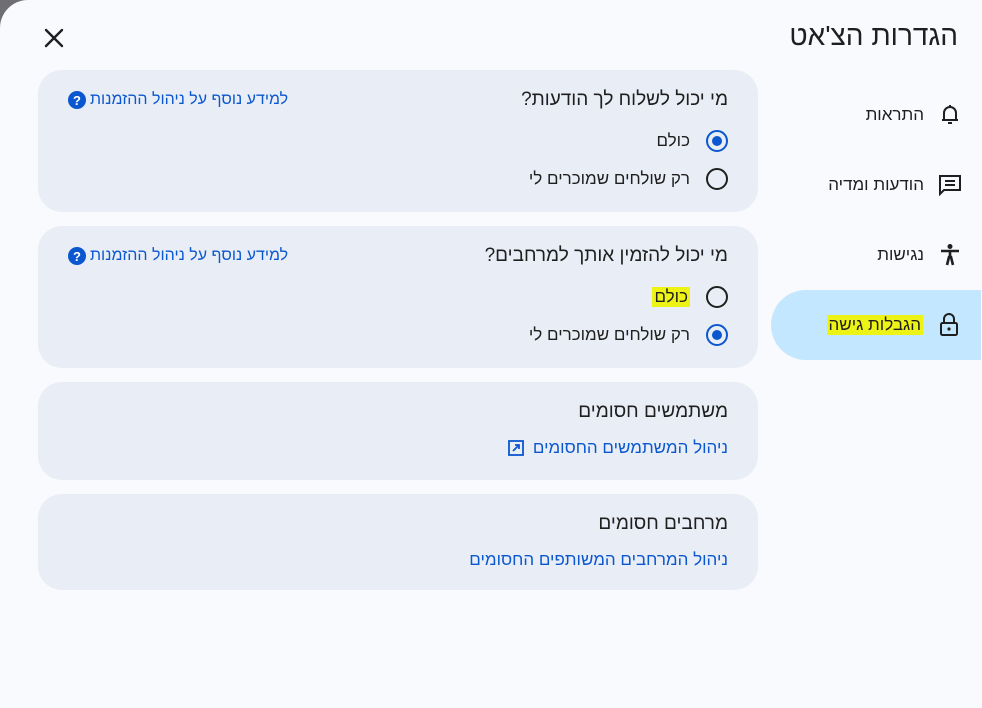  What do you see at coordinates (894, 114) in the screenshot?
I see `nav-item-label: התראות` at bounding box center [894, 114].